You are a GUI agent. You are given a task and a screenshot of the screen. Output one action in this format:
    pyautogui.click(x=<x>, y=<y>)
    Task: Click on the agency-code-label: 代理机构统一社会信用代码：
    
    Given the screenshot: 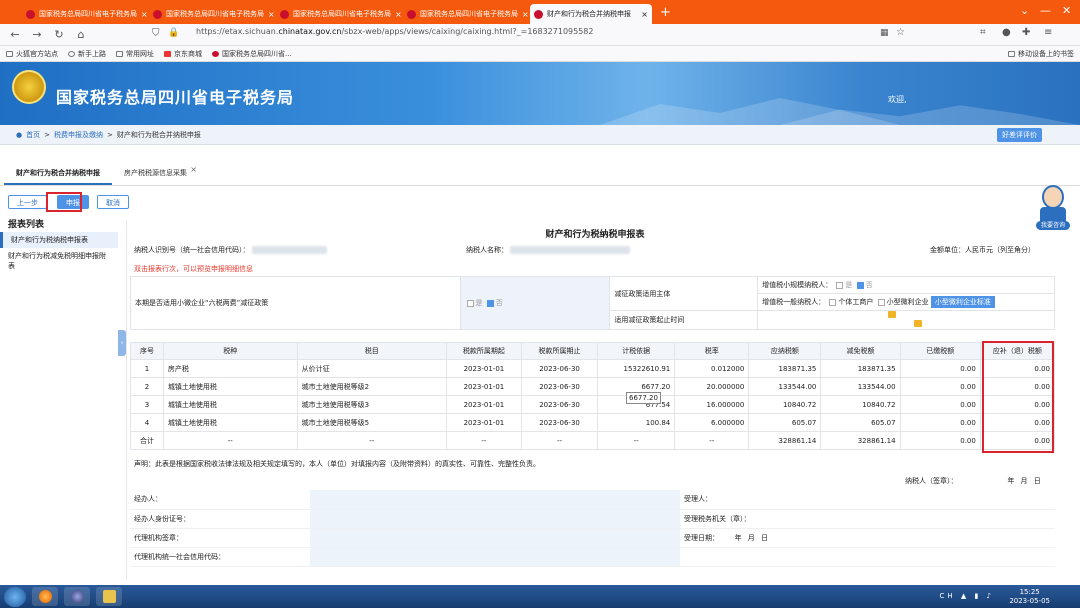 What is the action you would take?
    pyautogui.click(x=220, y=557)
    